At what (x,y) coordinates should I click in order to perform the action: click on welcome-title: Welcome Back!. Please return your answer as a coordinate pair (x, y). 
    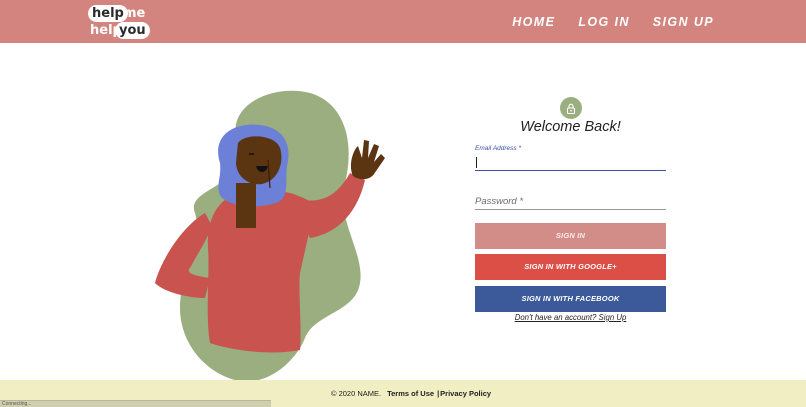
    Looking at the image, I should click on (570, 127).